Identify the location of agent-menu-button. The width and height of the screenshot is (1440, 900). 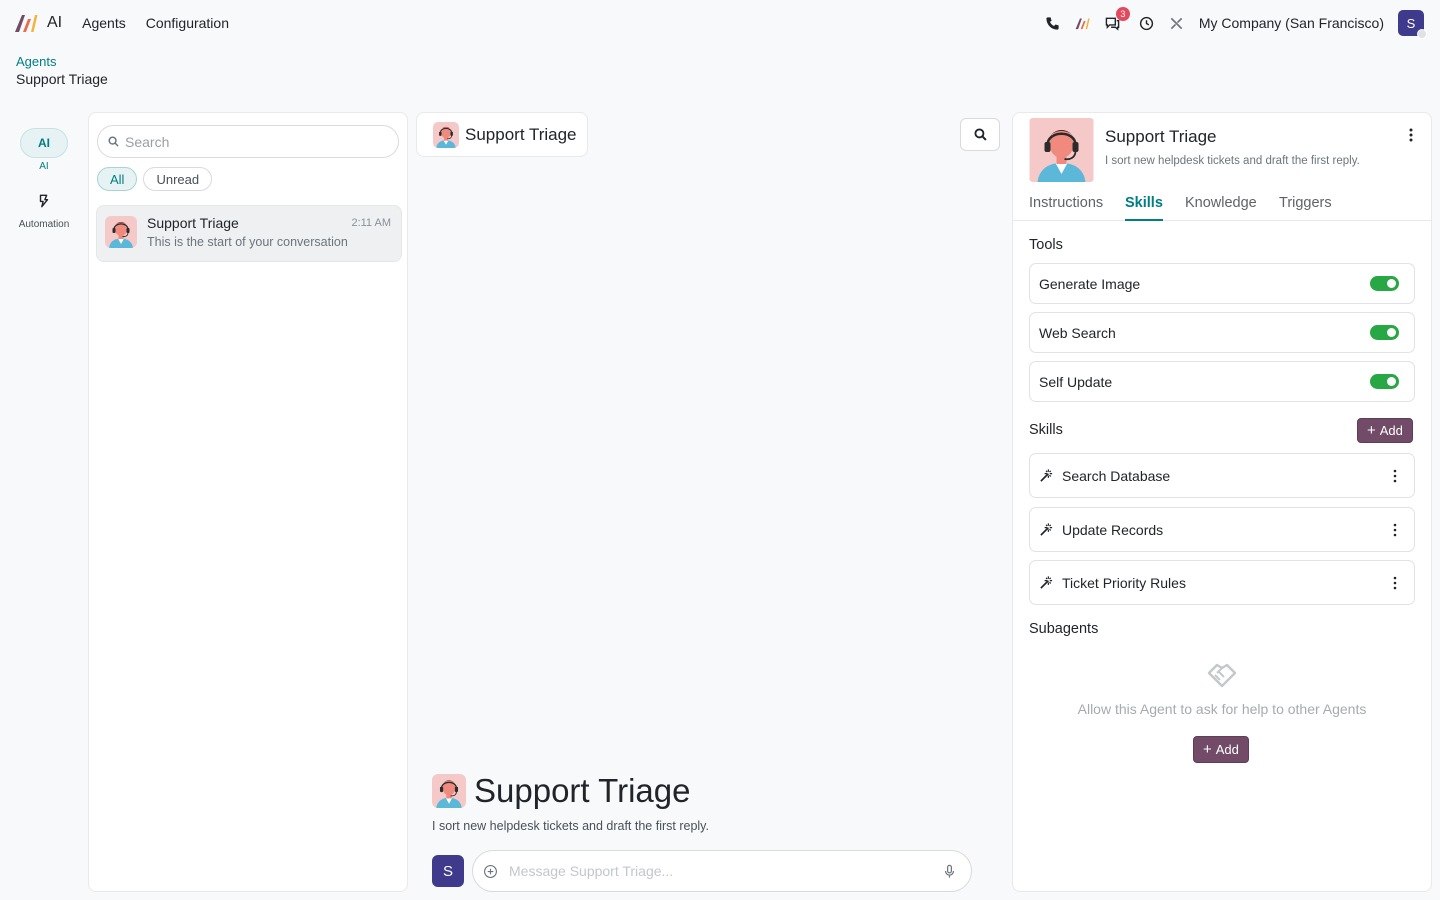
(1411, 135).